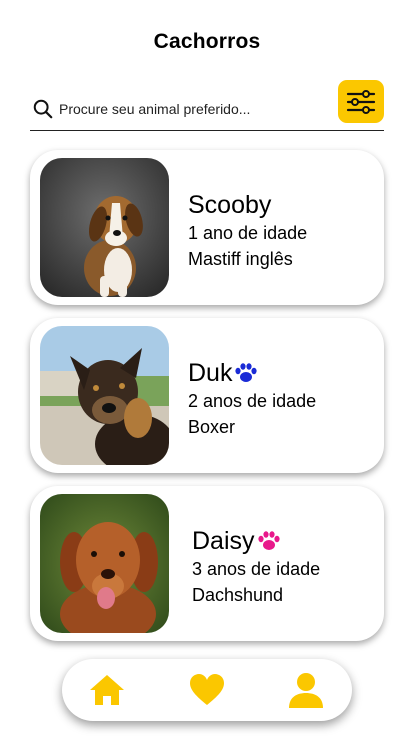 The height and width of the screenshot is (736, 414). What do you see at coordinates (207, 41) in the screenshot?
I see `page-title: Cachorros` at bounding box center [207, 41].